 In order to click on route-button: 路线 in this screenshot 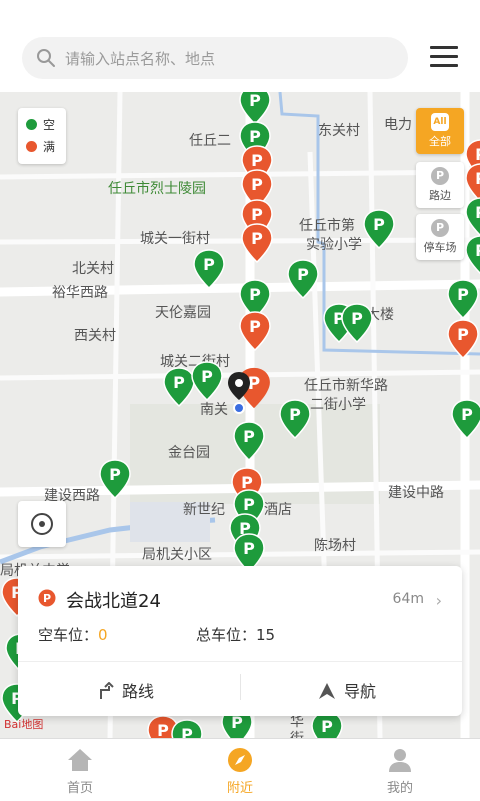, I will do `click(125, 690)`.